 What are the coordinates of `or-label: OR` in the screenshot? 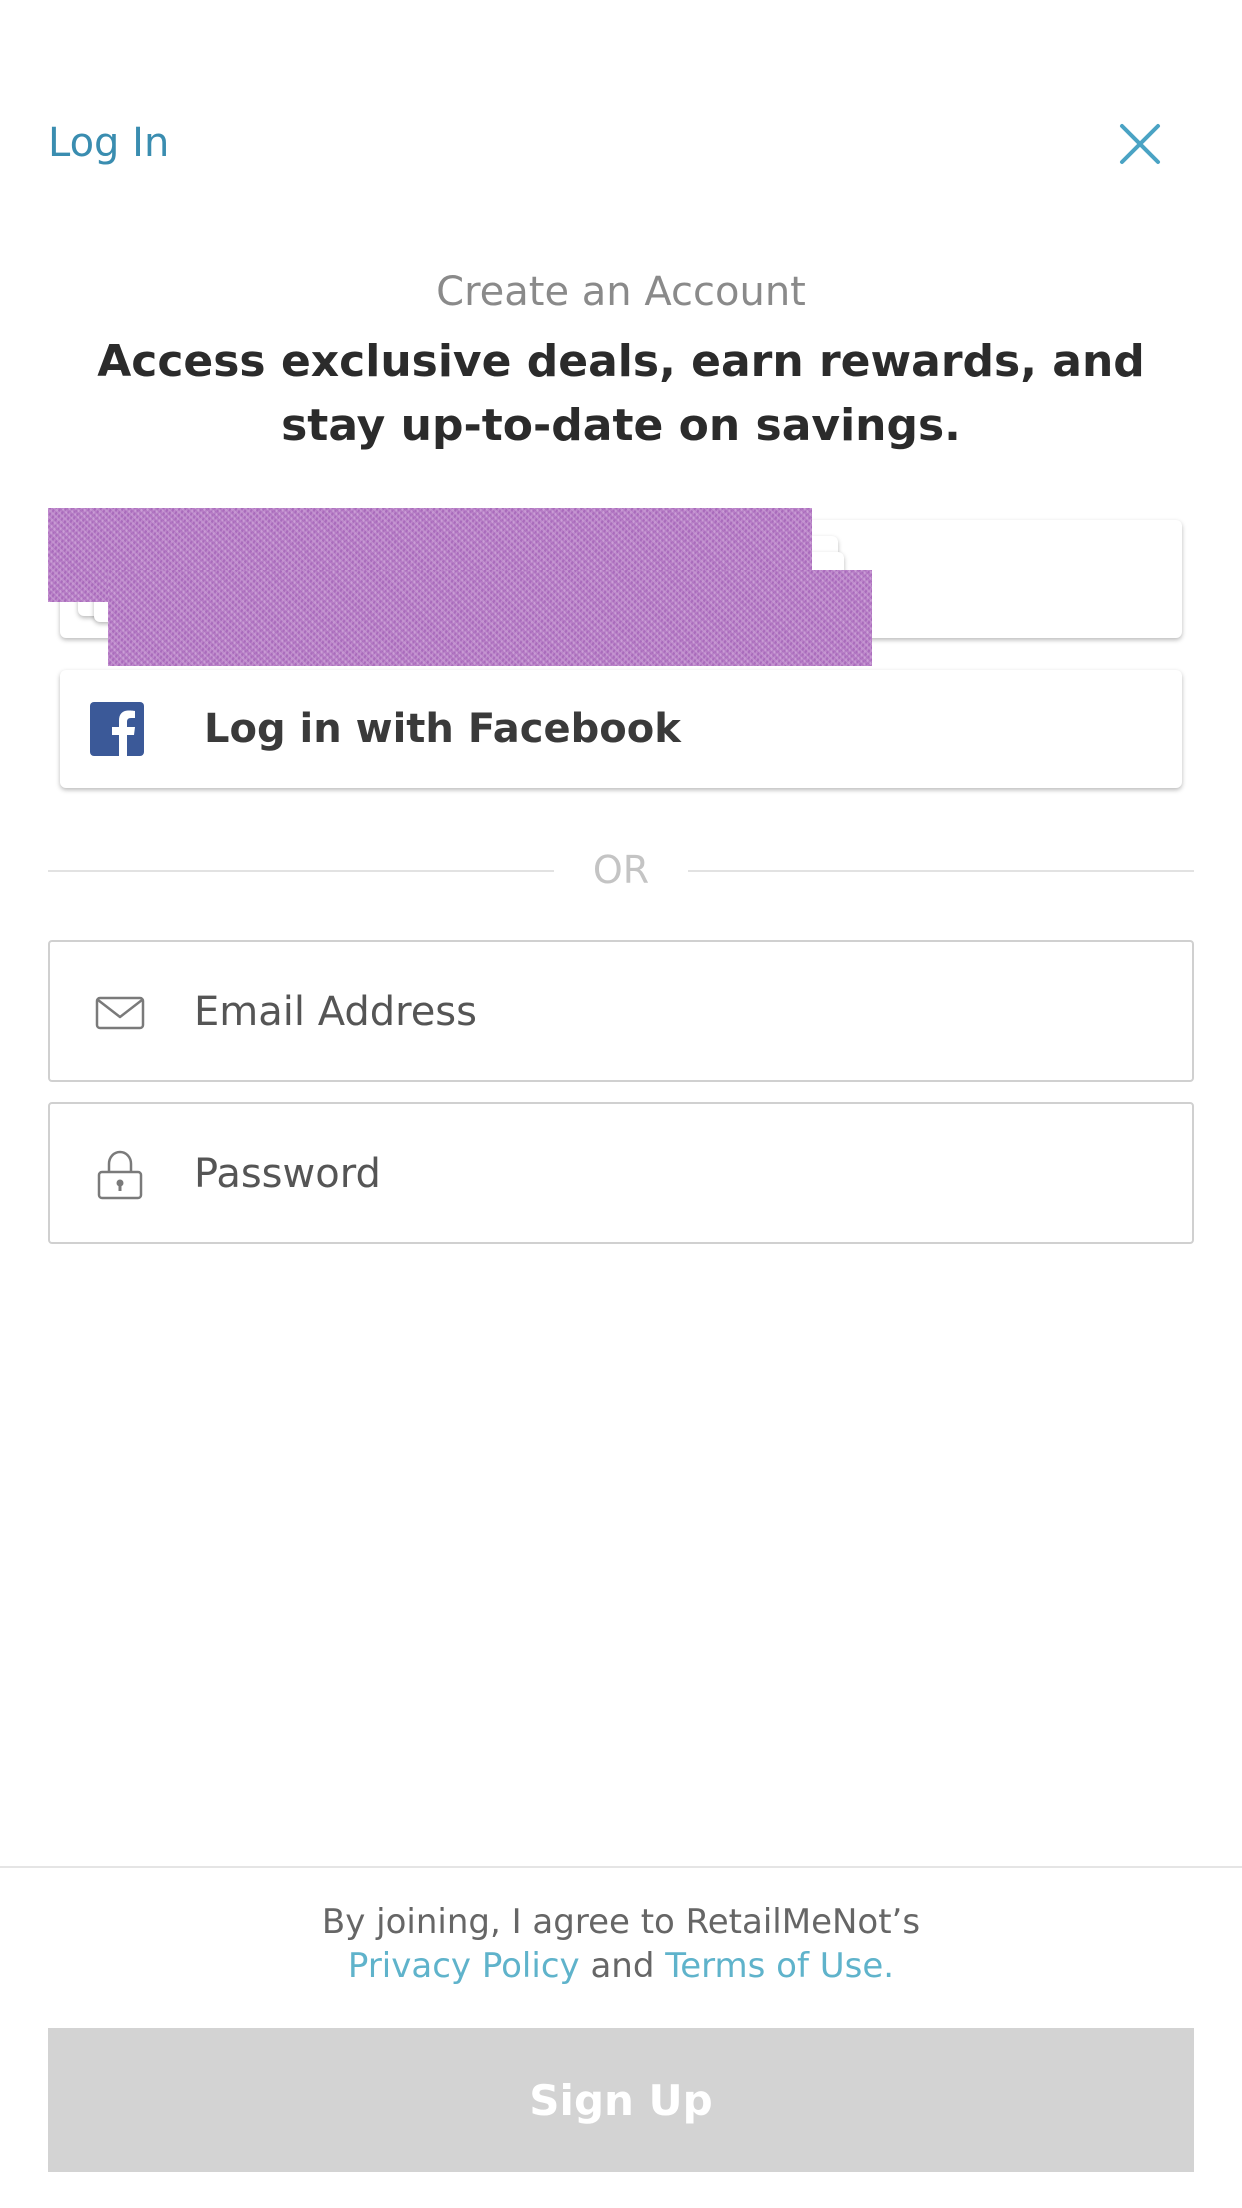 It's located at (621, 870).